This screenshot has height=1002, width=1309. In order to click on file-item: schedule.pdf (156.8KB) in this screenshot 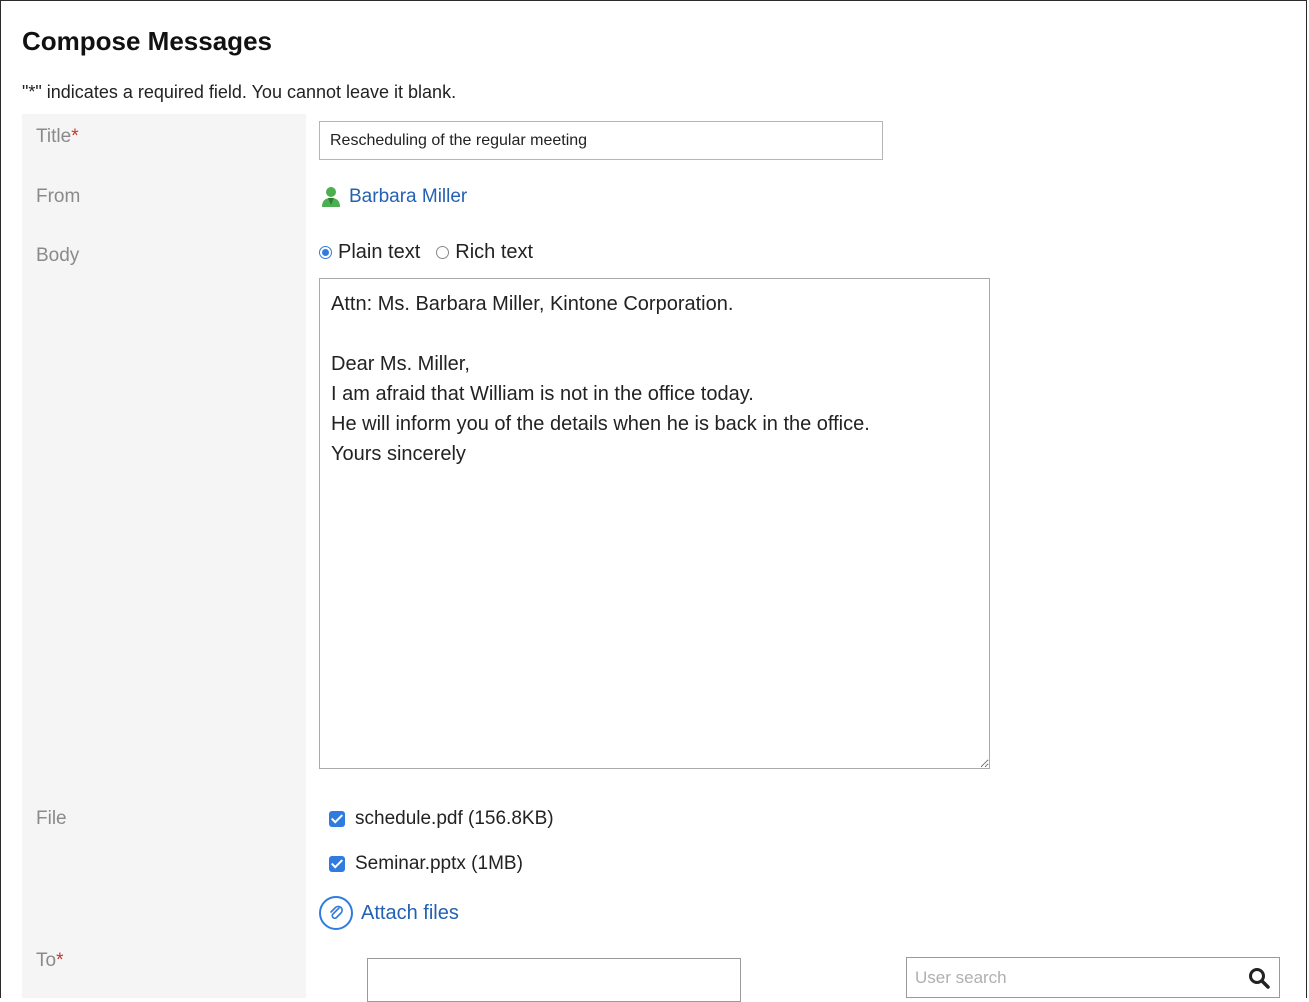, I will do `click(441, 819)`.